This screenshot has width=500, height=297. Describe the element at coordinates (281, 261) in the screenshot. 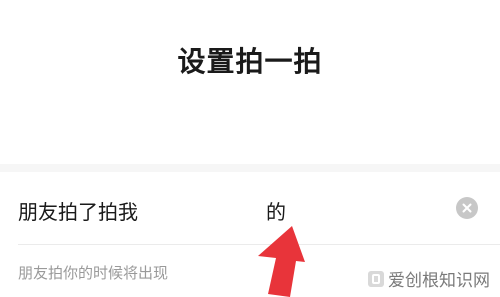

I see `red-arrow-icon` at that location.